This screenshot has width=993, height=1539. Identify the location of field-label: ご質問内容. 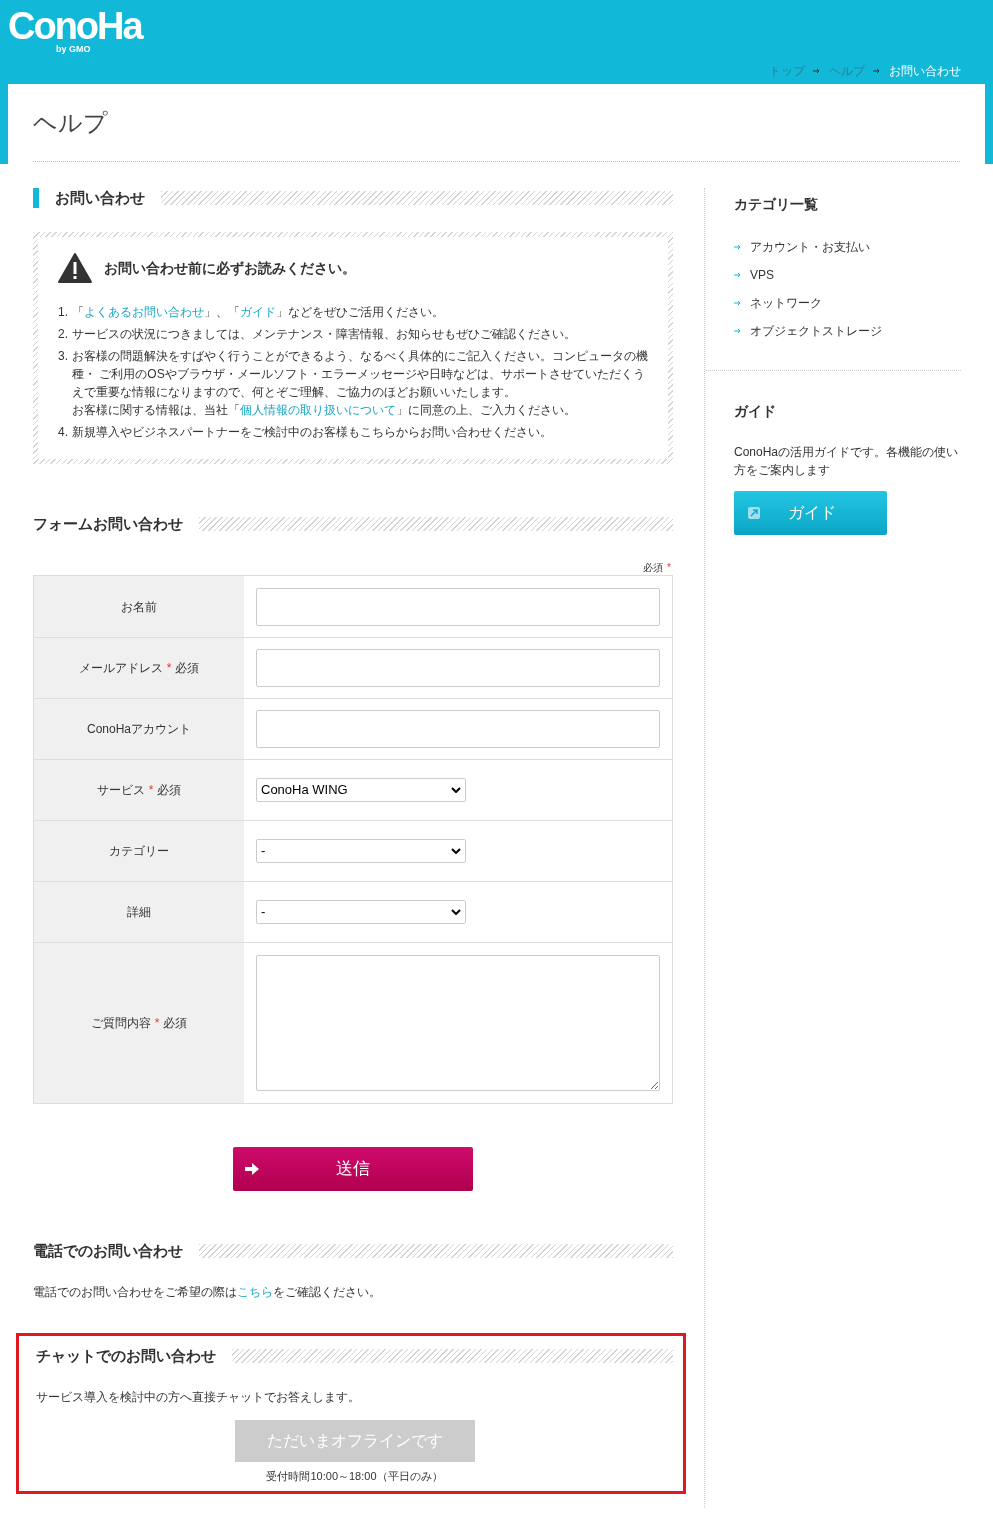
(120, 1023).